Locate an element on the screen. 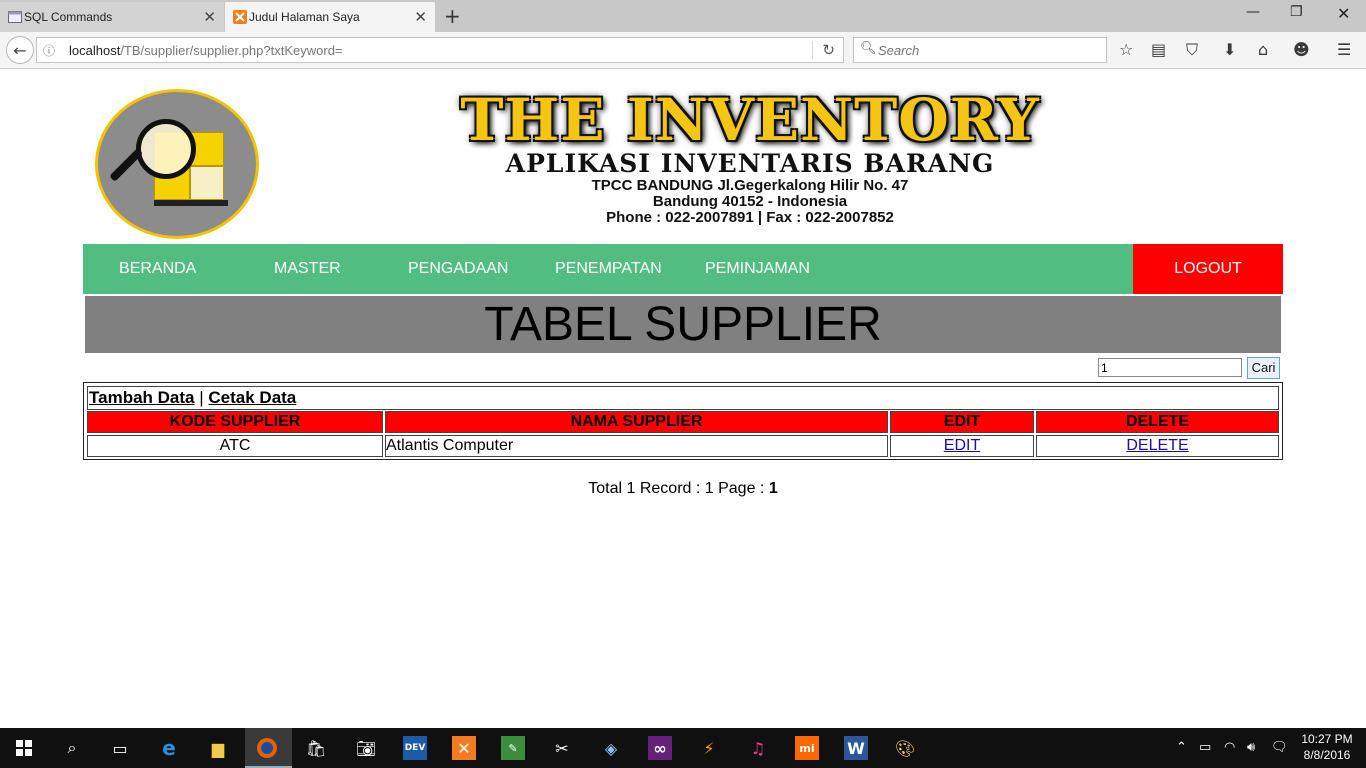  firefox-icon is located at coordinates (267, 748).